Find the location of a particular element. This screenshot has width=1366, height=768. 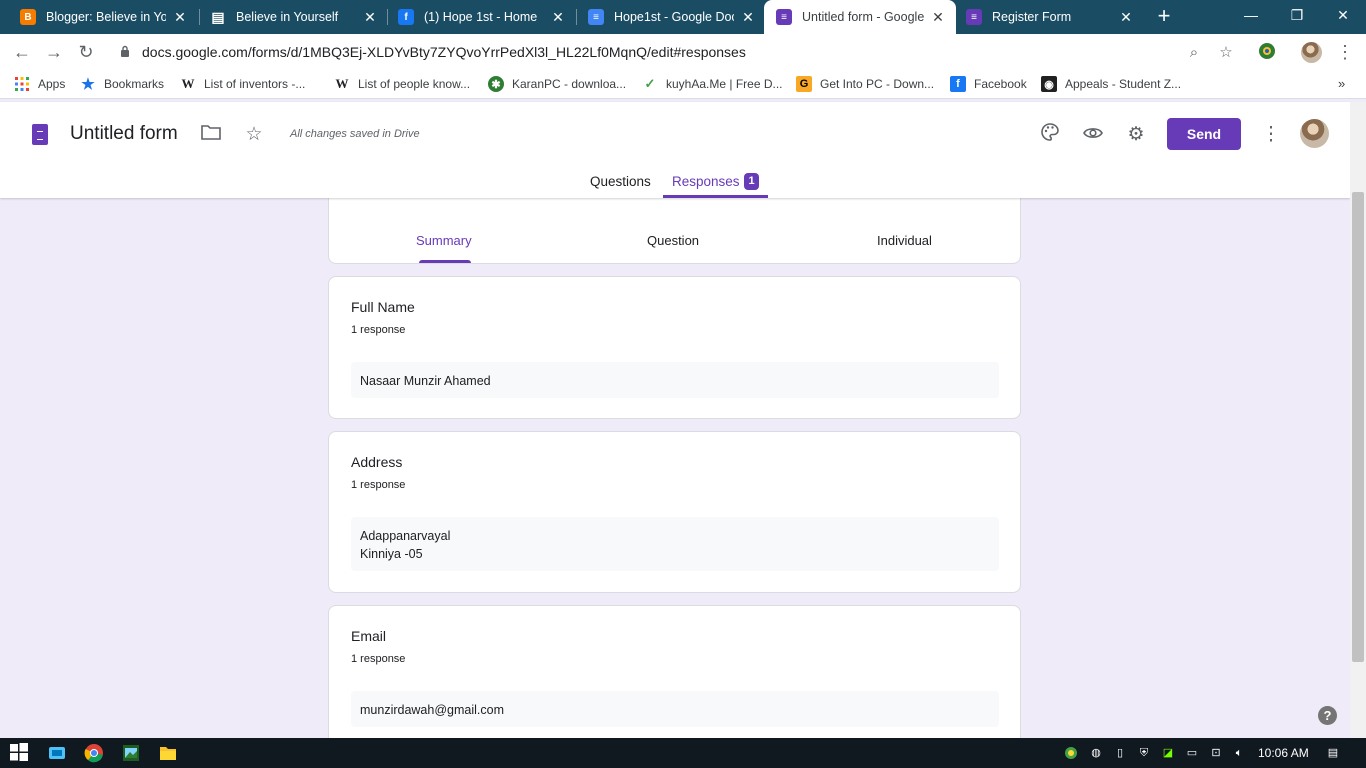

globe-icon: ◍ is located at coordinates (1096, 753).